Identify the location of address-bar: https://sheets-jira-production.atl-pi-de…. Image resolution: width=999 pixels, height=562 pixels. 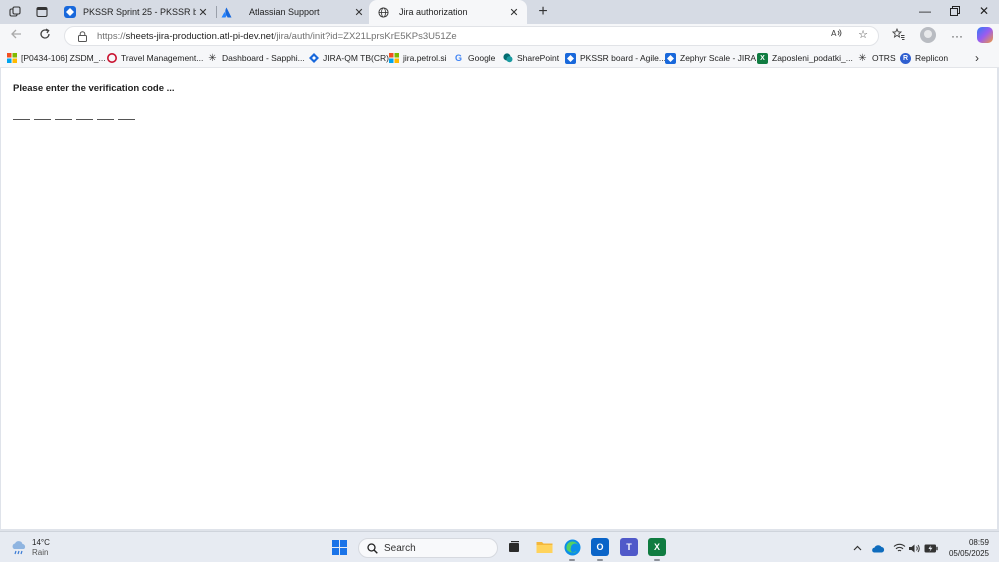
(471, 36).